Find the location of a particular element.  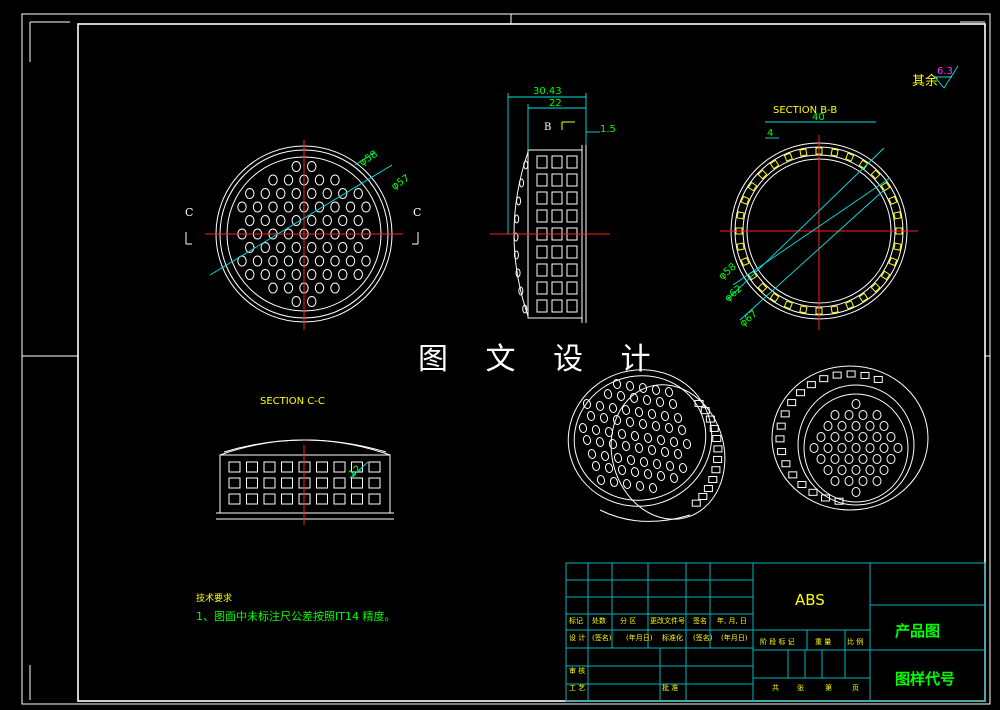

tb-mark-3: 更改文件号 is located at coordinates (667, 620).